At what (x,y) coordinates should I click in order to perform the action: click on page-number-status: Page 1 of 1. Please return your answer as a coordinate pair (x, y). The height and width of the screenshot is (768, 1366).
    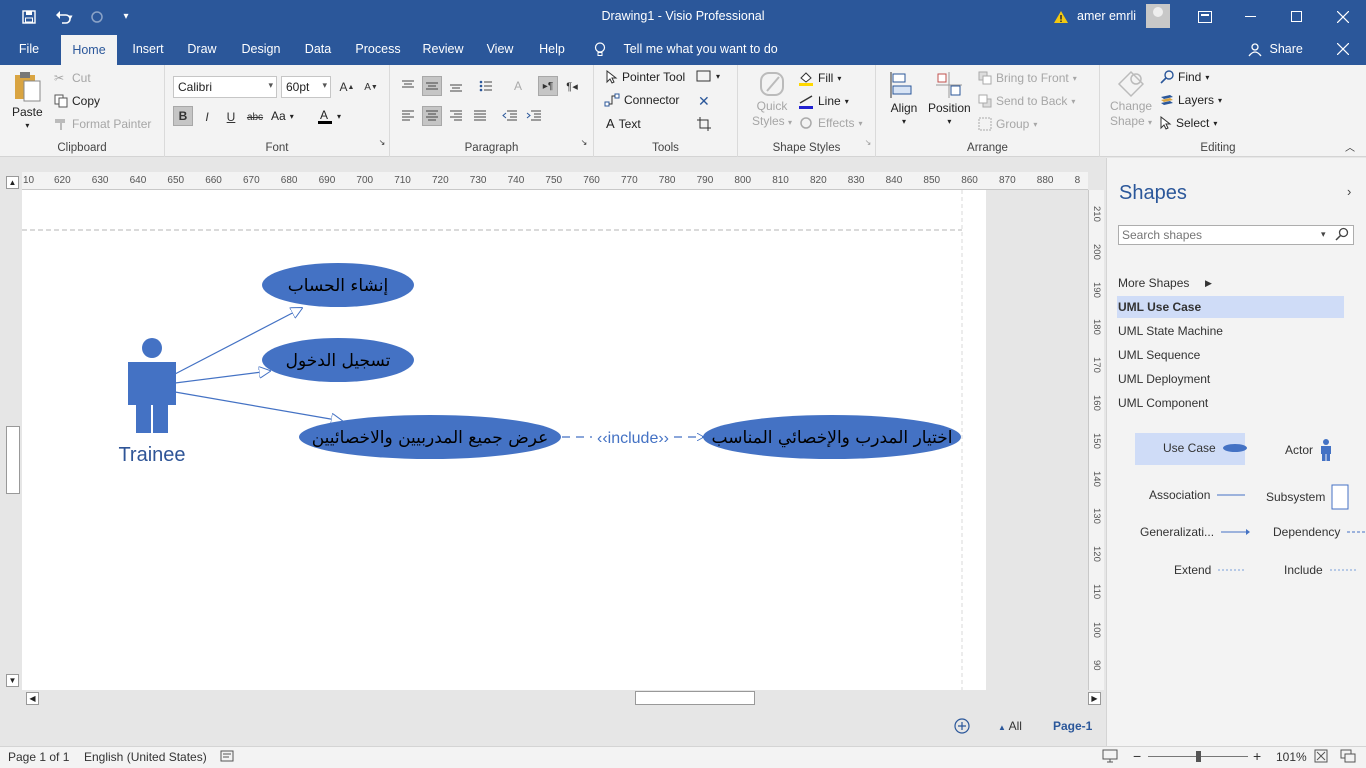
    Looking at the image, I should click on (38, 757).